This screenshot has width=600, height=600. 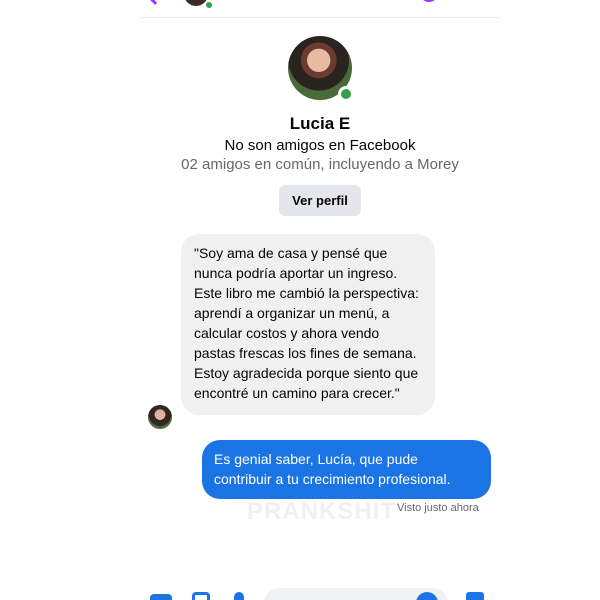 What do you see at coordinates (320, 145) in the screenshot?
I see `friendship-status: No son amigos en Facebook` at bounding box center [320, 145].